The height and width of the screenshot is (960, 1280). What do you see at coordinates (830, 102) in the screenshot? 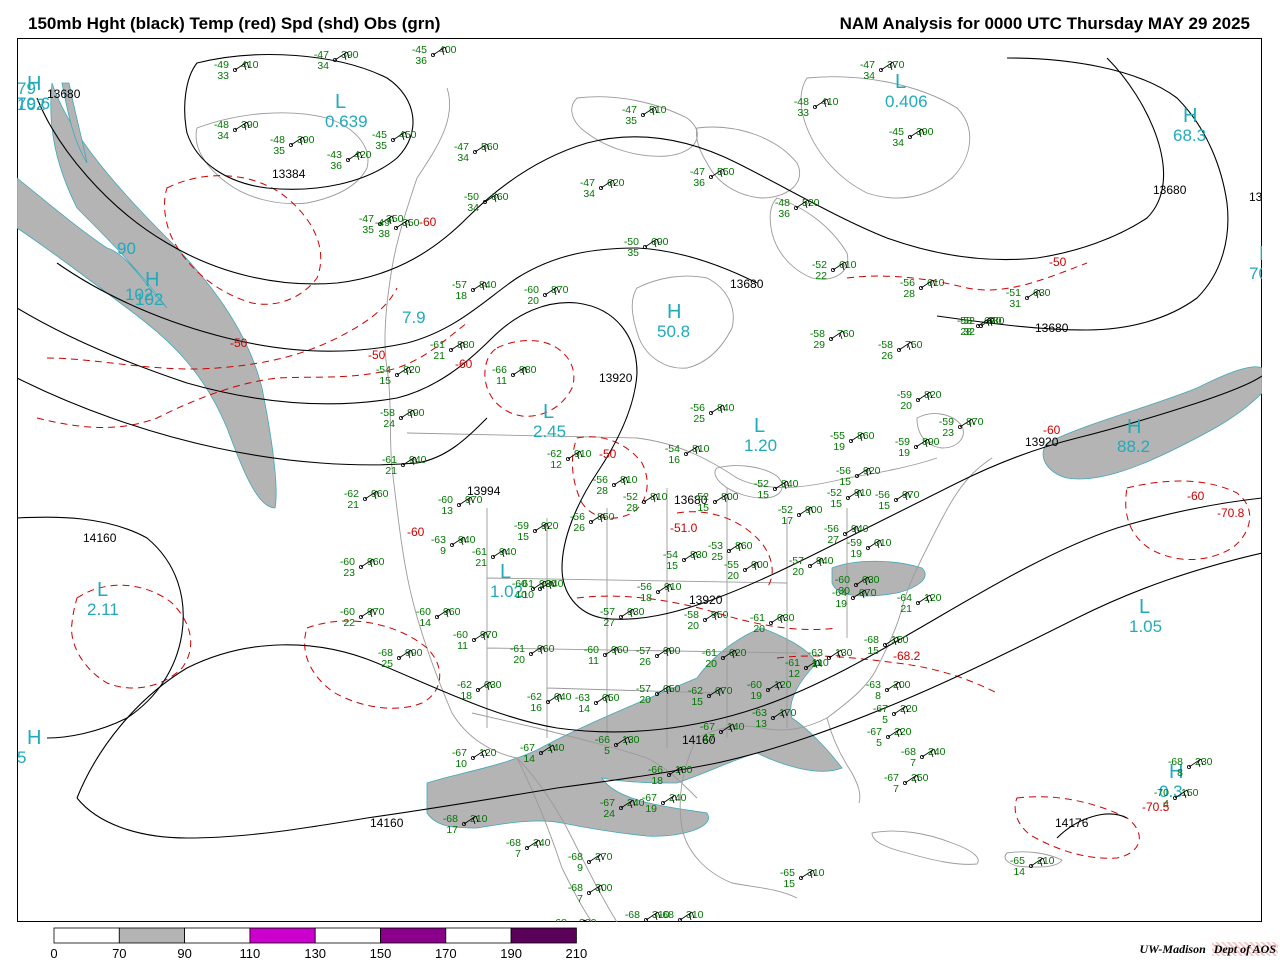
I see `station-height: 410` at bounding box center [830, 102].